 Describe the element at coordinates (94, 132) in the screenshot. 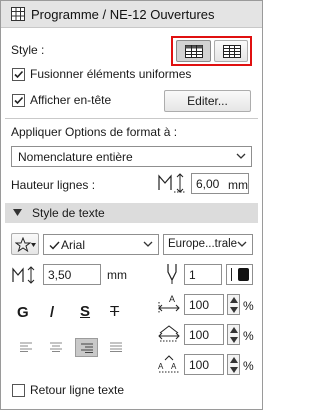

I see `apply-format-label: Appliquer Options de format à :` at that location.